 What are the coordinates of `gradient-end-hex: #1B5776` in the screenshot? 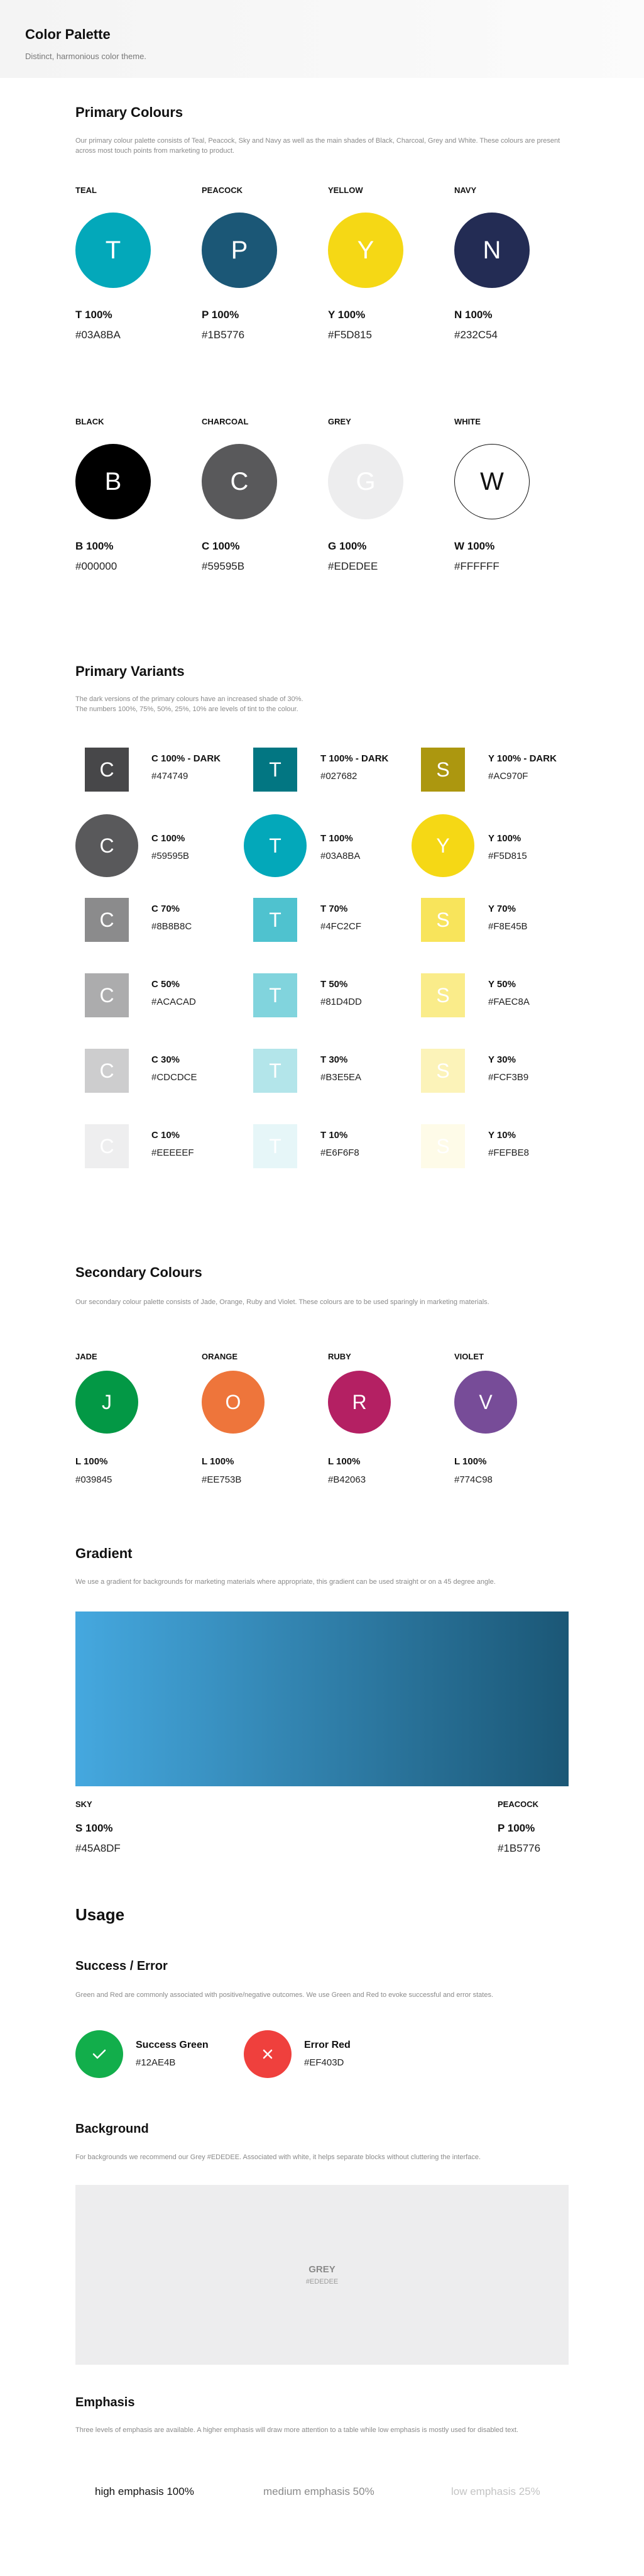 It's located at (520, 1848).